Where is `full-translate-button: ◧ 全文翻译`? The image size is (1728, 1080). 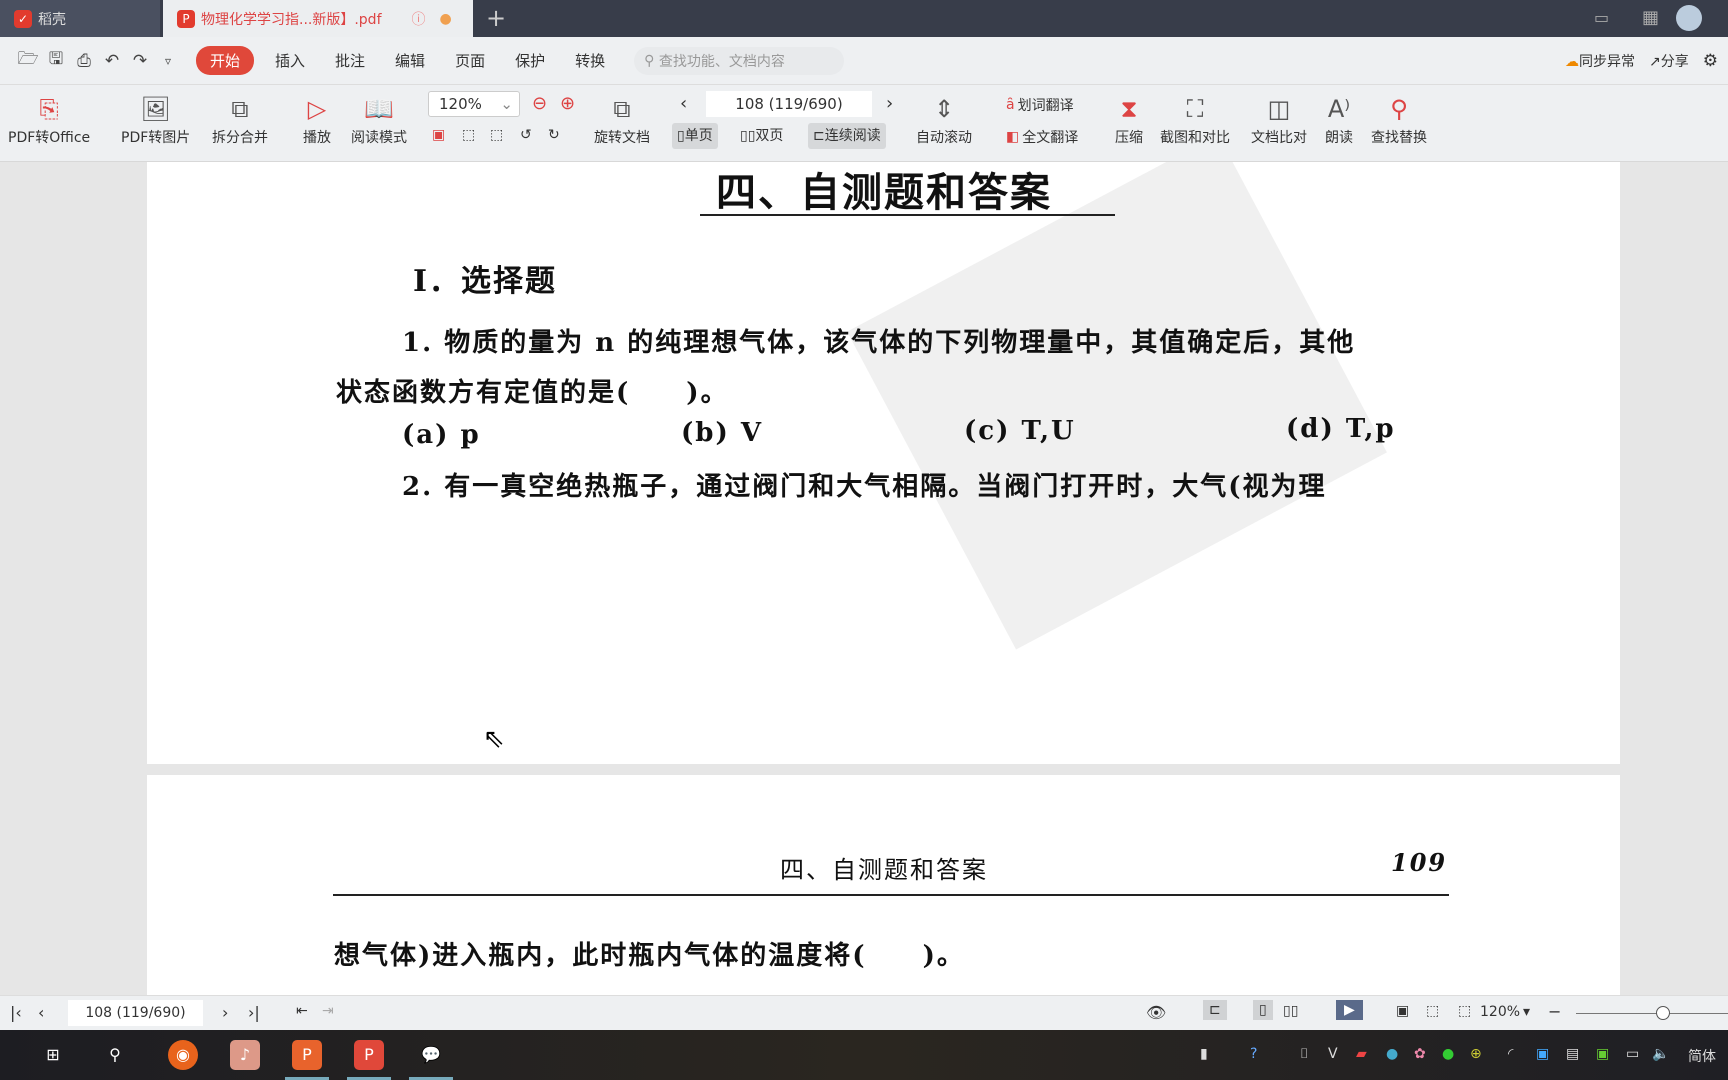
full-translate-button: ◧ 全文翻译 is located at coordinates (1042, 137).